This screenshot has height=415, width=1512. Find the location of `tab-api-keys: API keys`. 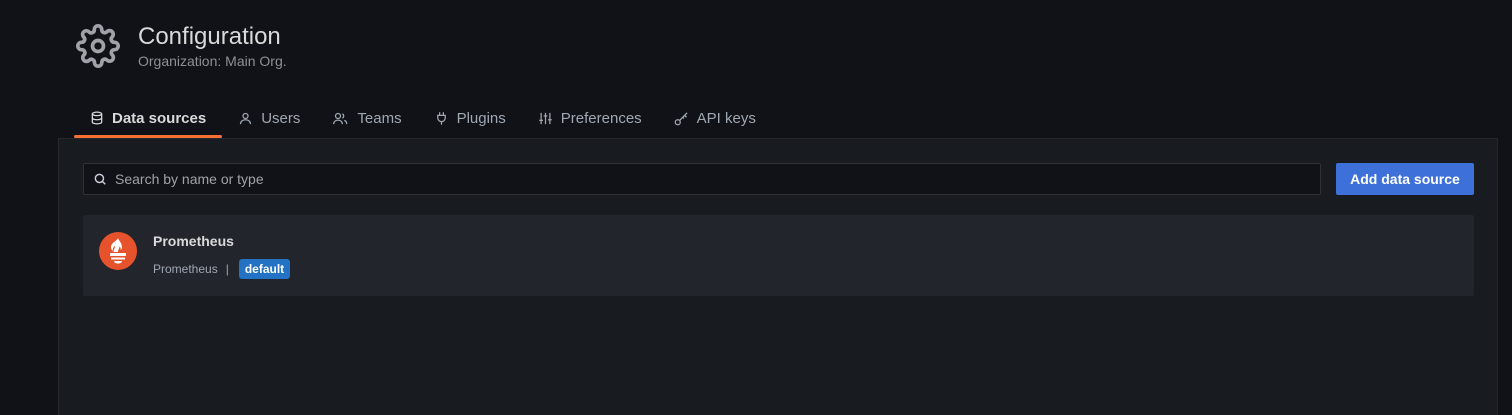

tab-api-keys: API keys is located at coordinates (715, 118).